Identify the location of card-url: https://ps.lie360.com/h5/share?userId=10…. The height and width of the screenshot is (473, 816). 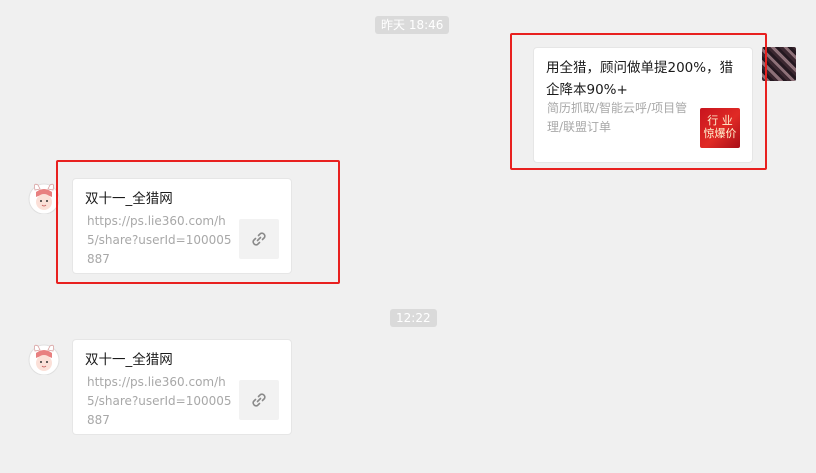
(159, 401).